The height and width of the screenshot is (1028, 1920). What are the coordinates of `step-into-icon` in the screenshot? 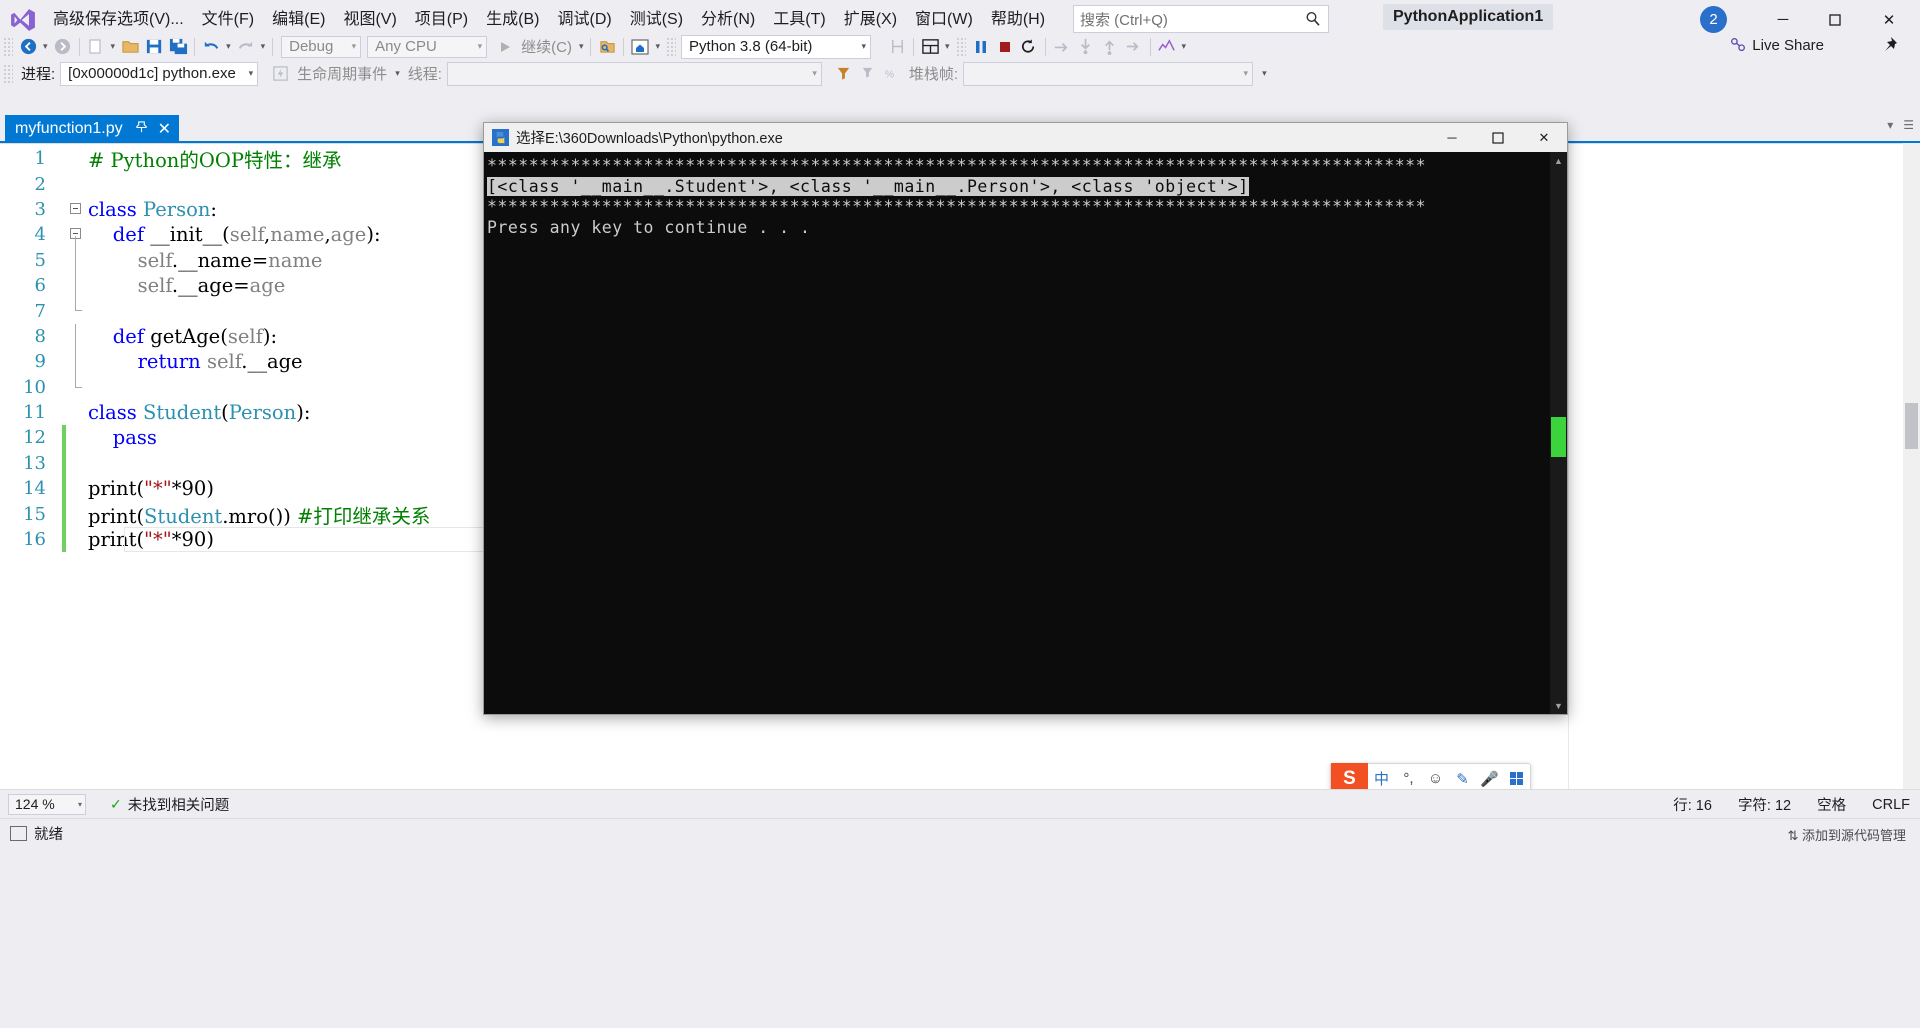 It's located at (1086, 47).